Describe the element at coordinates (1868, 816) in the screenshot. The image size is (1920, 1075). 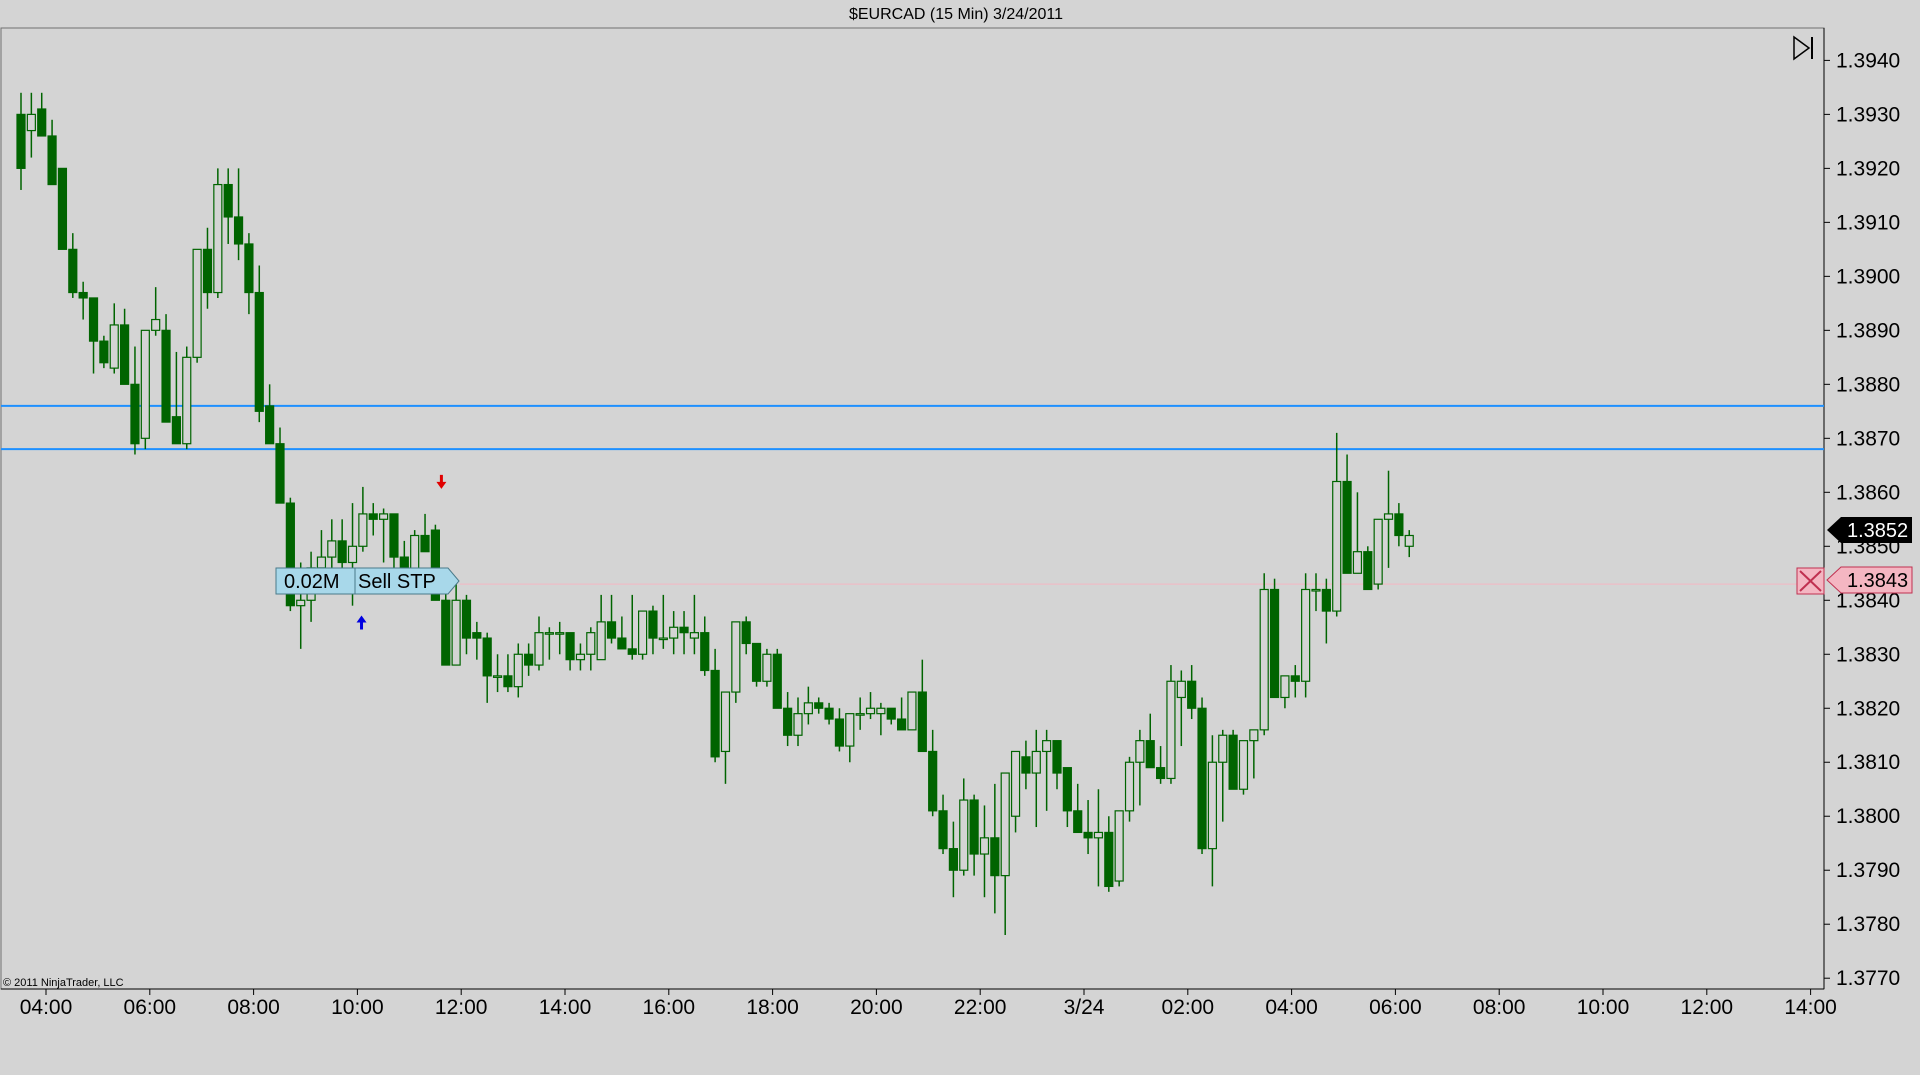
I see `y-tick-label: 1.3800` at that location.